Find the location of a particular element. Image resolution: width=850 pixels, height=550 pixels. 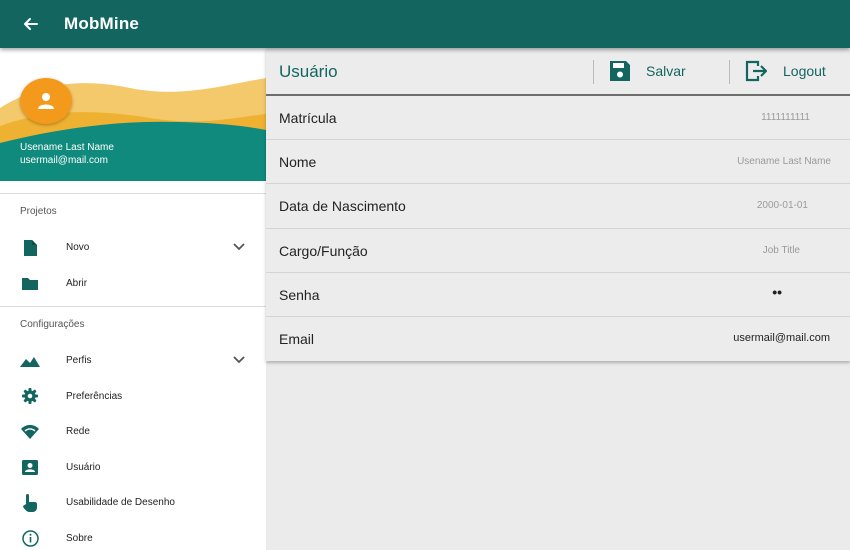

terrain-icon is located at coordinates (30, 361).